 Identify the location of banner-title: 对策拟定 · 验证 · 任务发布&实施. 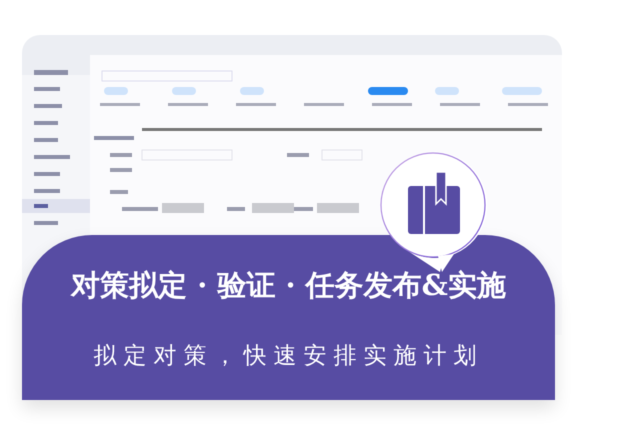
(288, 285).